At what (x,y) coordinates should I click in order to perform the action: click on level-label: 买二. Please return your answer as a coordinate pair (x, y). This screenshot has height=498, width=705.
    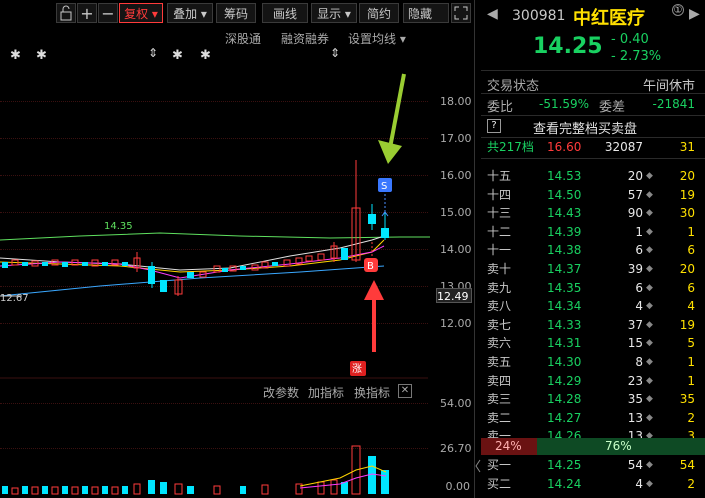
    Looking at the image, I should click on (499, 483).